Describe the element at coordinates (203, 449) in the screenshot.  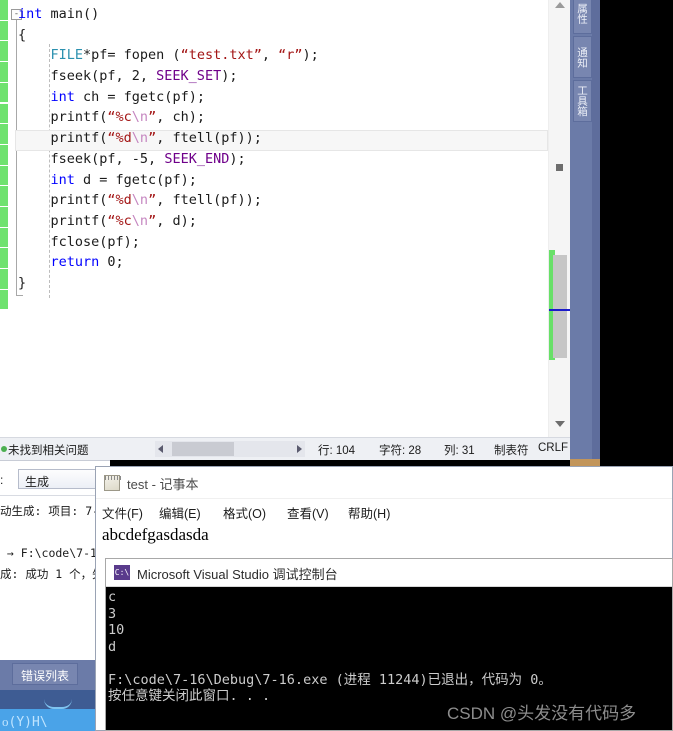
I see `hscrollbar-thumb` at that location.